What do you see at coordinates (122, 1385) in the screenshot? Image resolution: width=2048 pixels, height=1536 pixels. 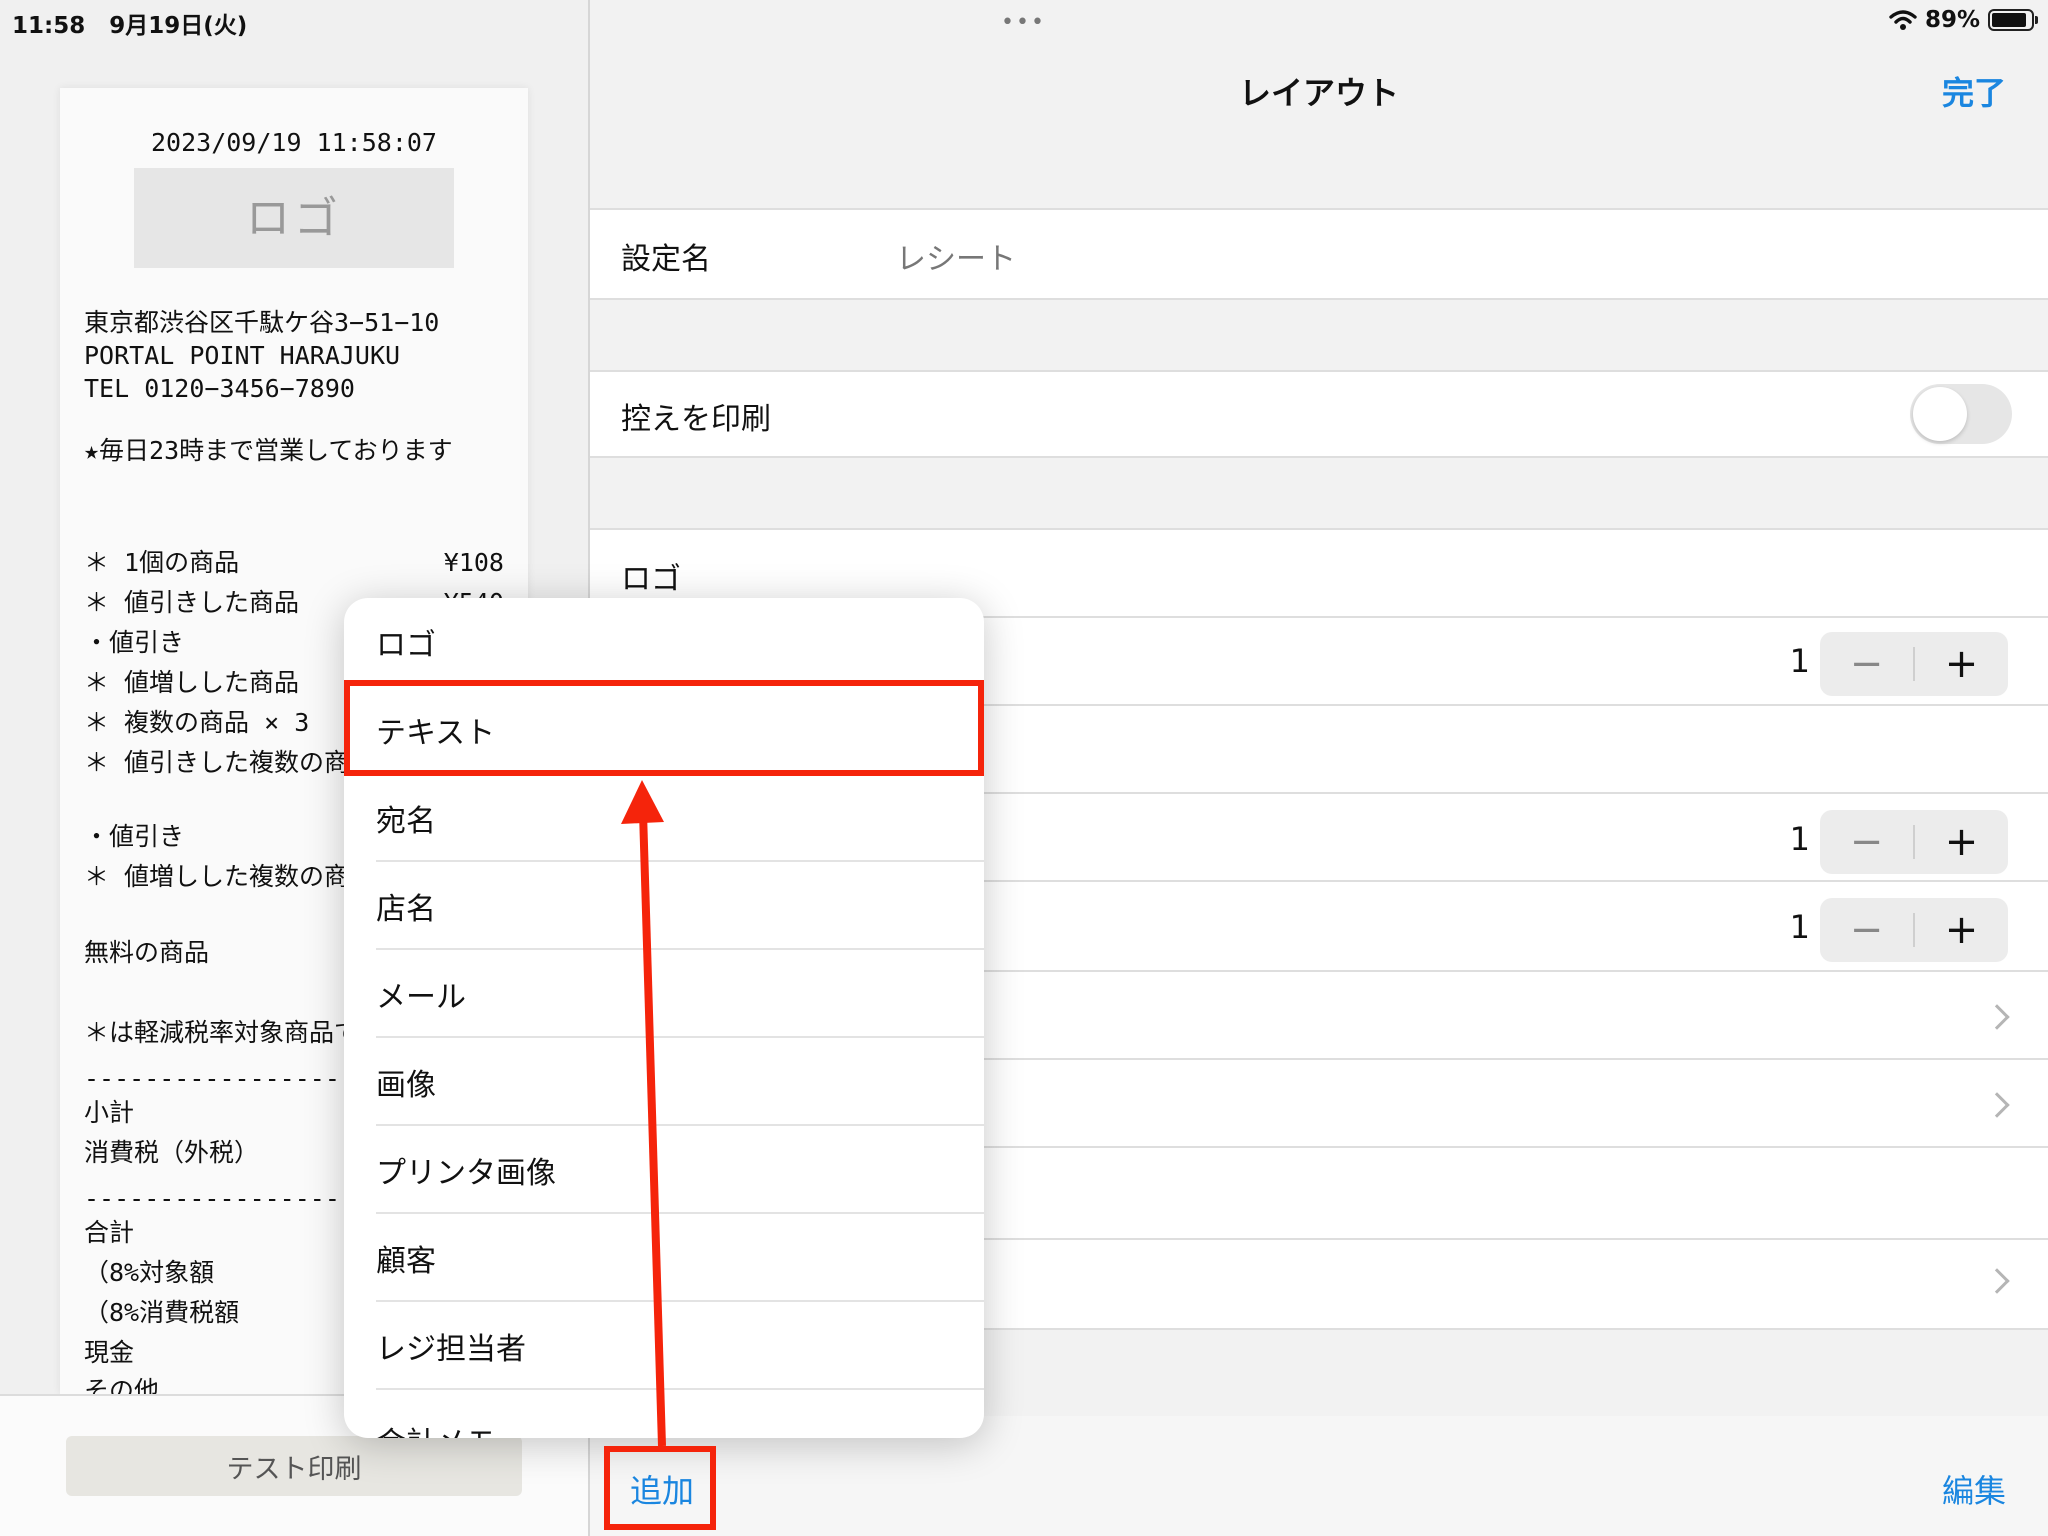 I see `receipt-line: その他` at bounding box center [122, 1385].